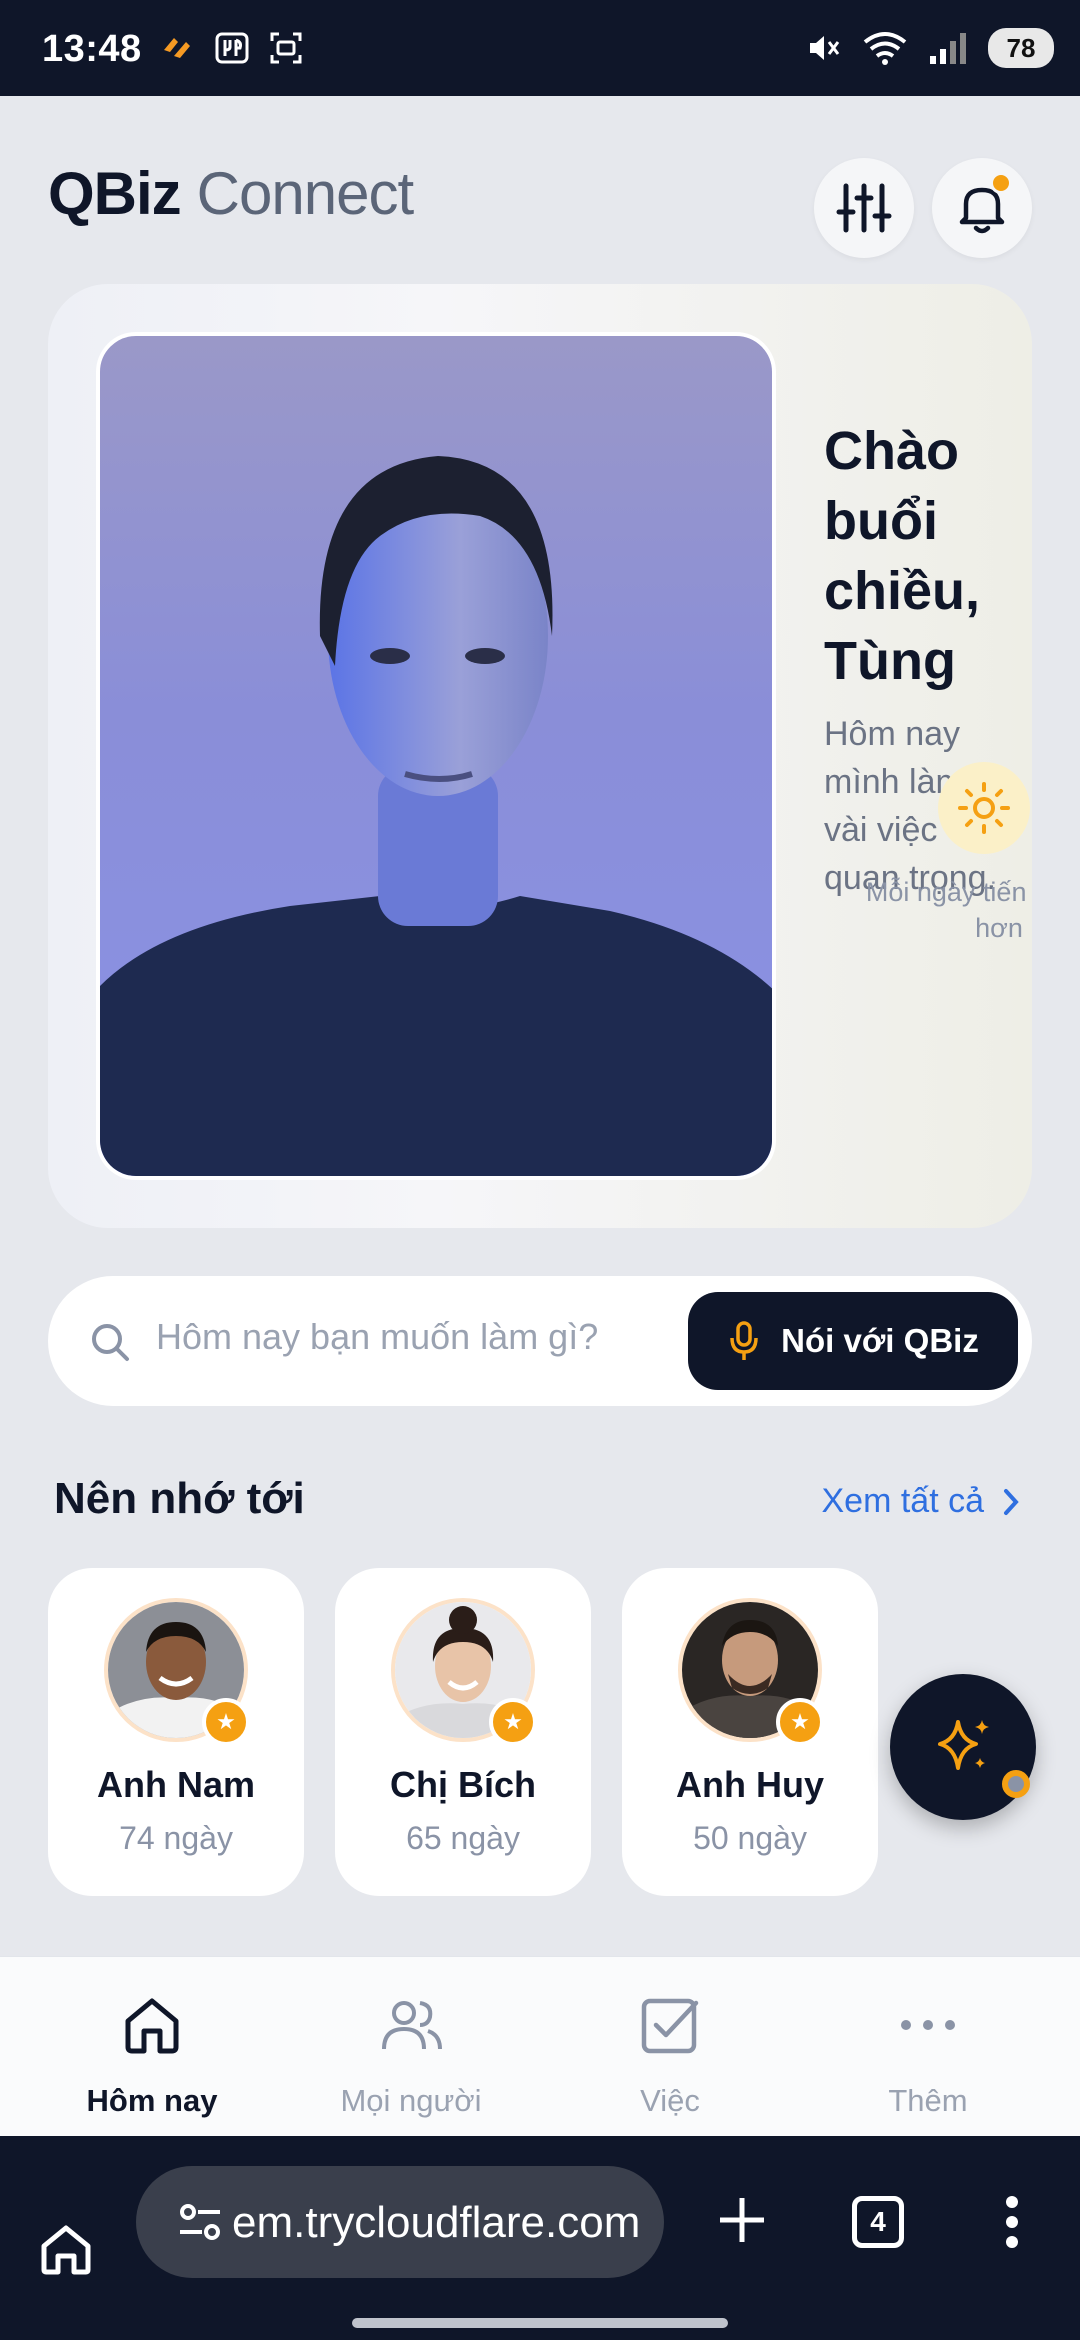 The height and width of the screenshot is (2340, 1080). I want to click on new-tab-icon, so click(742, 2220).